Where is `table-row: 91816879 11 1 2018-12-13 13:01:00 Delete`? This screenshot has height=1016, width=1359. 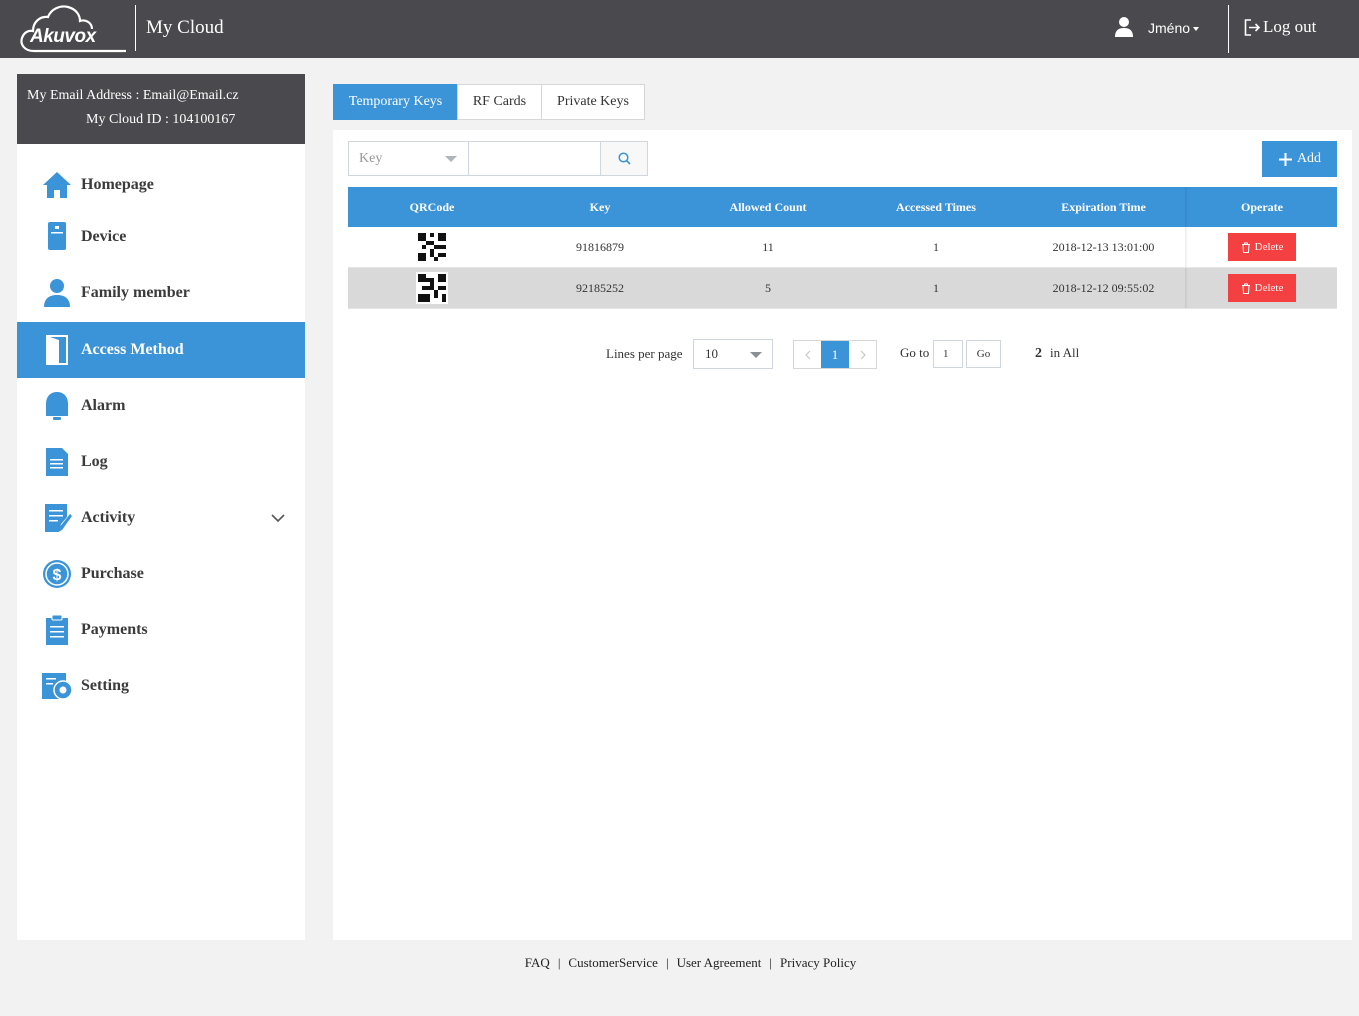
table-row: 91816879 11 1 2018-12-13 13:01:00 Delete is located at coordinates (842, 247).